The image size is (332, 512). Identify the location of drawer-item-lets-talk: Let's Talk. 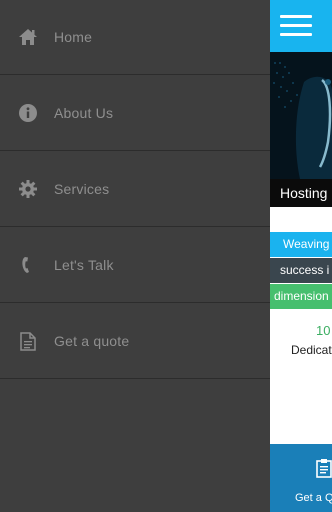
(135, 265).